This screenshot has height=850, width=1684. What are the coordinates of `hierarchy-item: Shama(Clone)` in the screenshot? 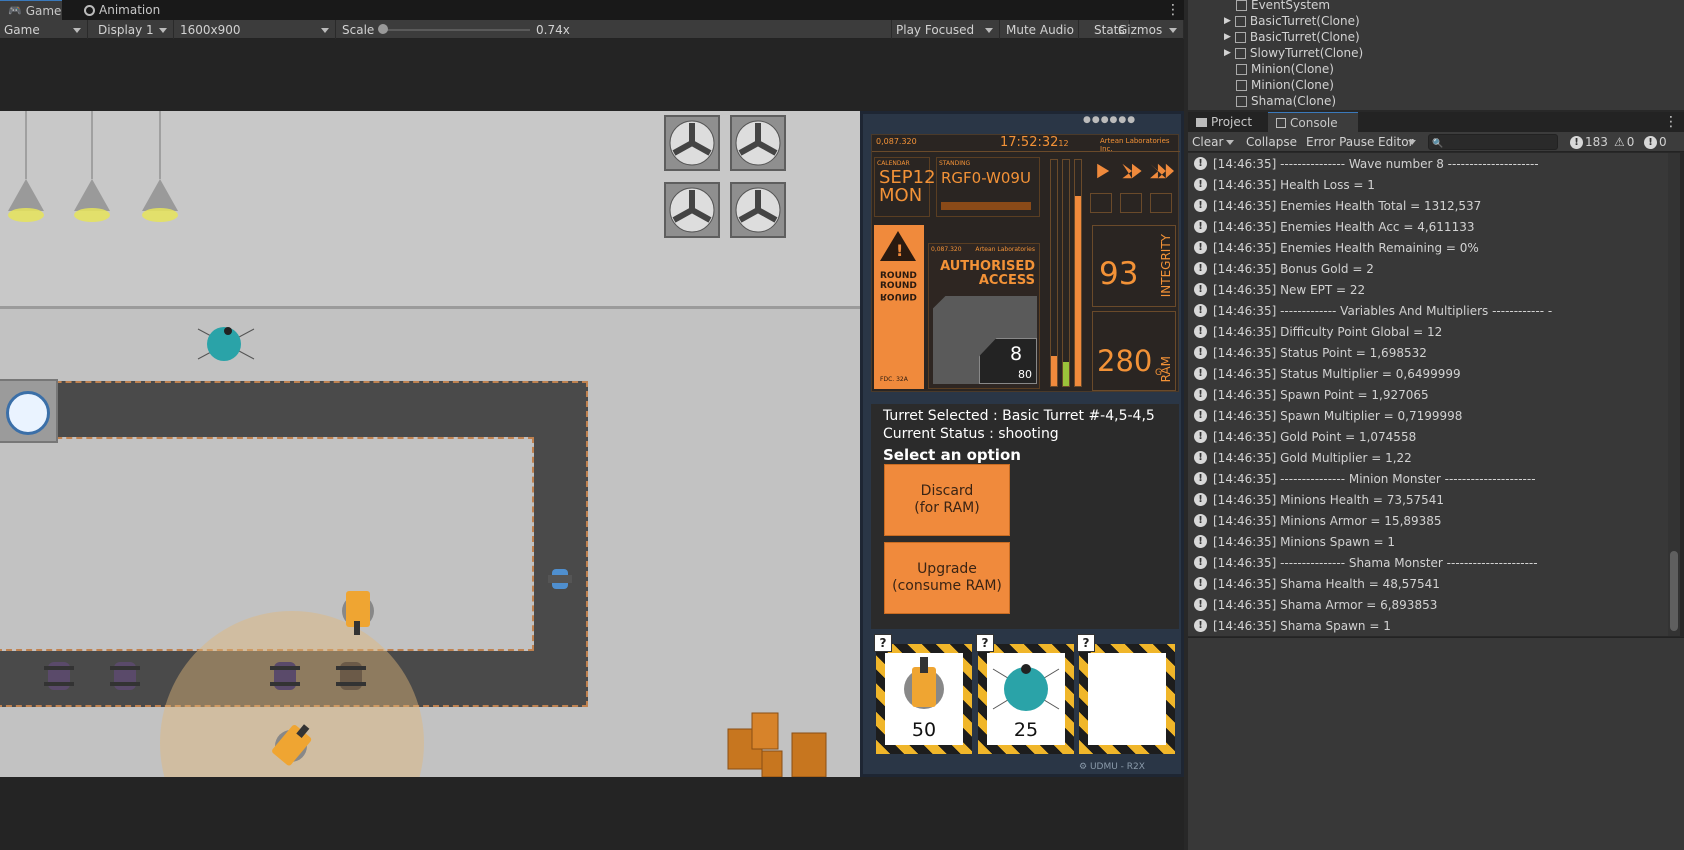 It's located at (1286, 101).